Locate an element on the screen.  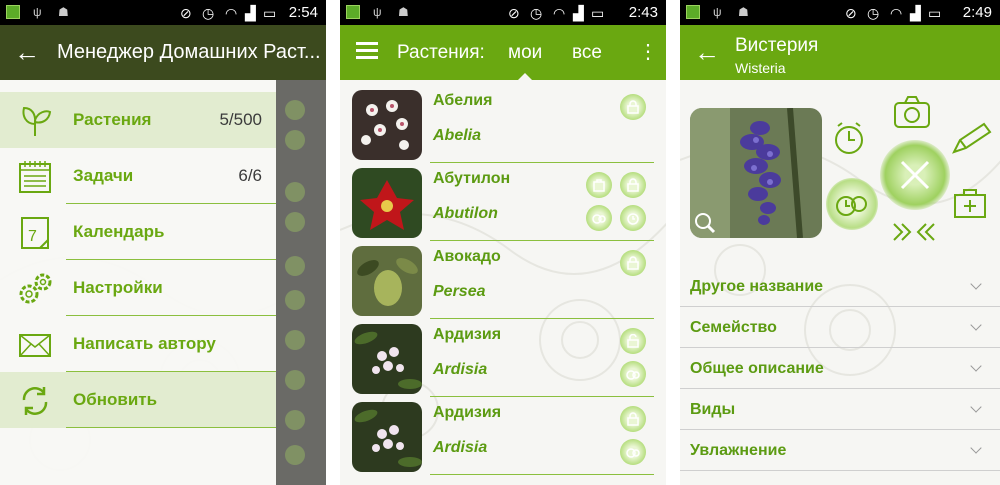
zoom-icon is located at coordinates (705, 223).